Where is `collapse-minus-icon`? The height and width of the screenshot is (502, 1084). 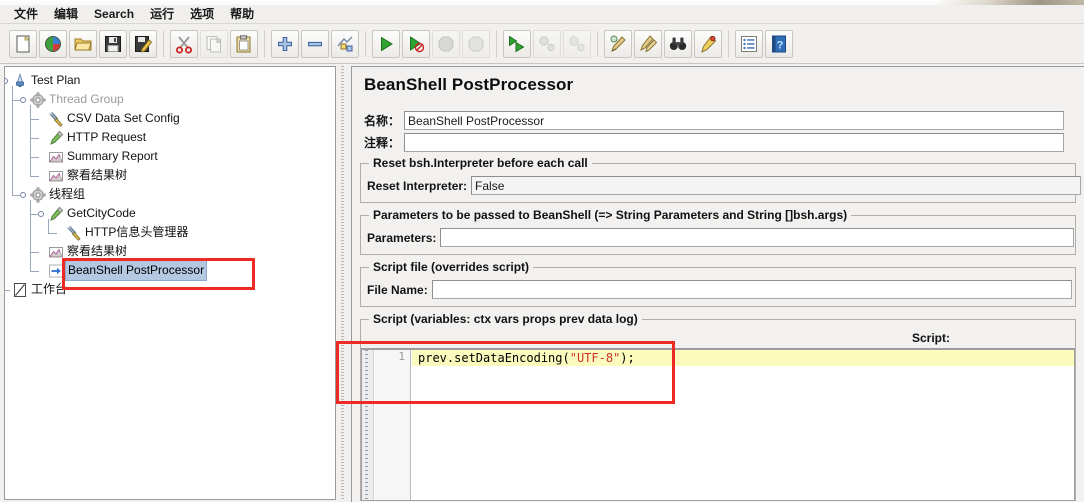 collapse-minus-icon is located at coordinates (315, 43).